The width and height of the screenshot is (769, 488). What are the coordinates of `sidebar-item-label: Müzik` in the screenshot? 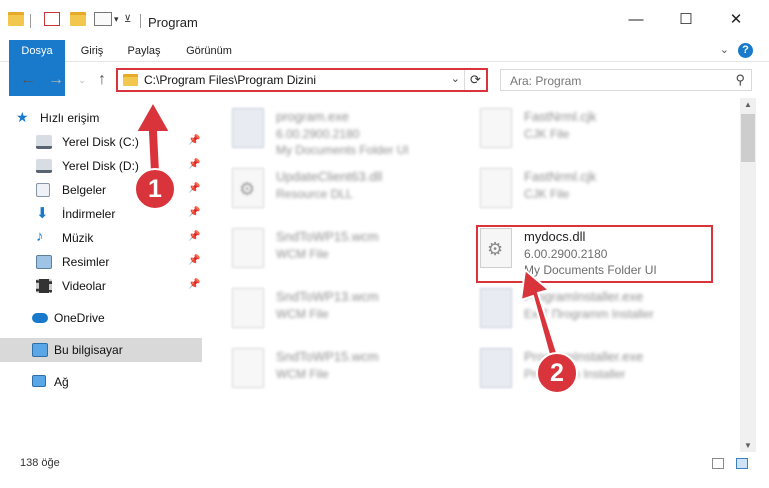 It's located at (78, 238).